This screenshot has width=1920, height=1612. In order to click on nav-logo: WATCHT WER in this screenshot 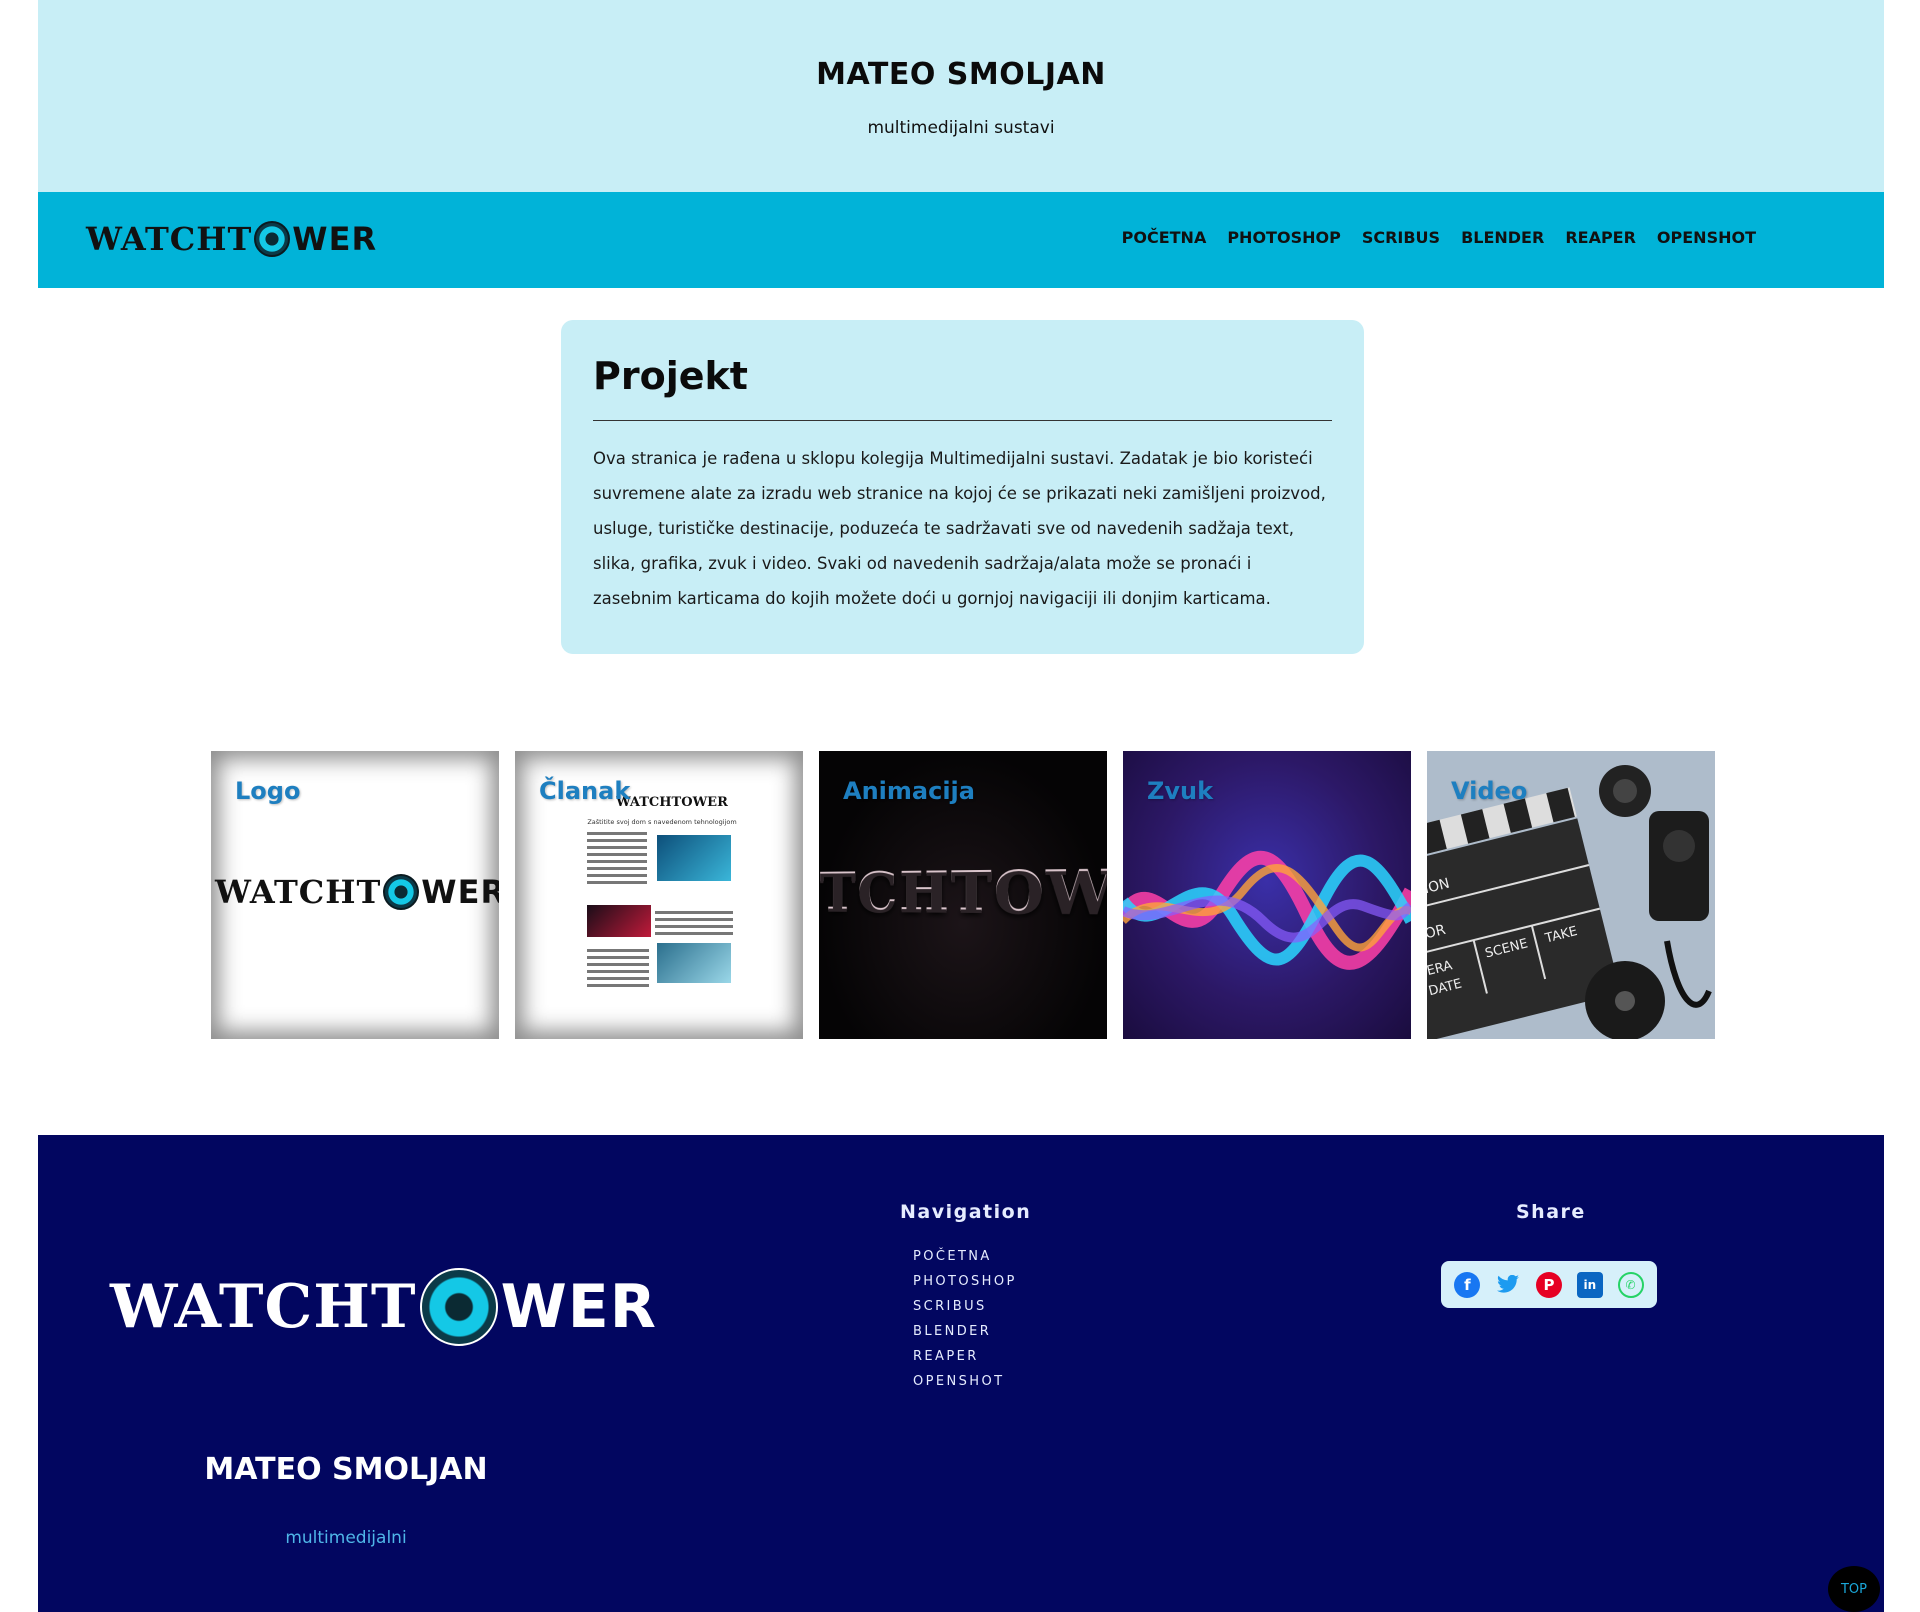, I will do `click(231, 239)`.